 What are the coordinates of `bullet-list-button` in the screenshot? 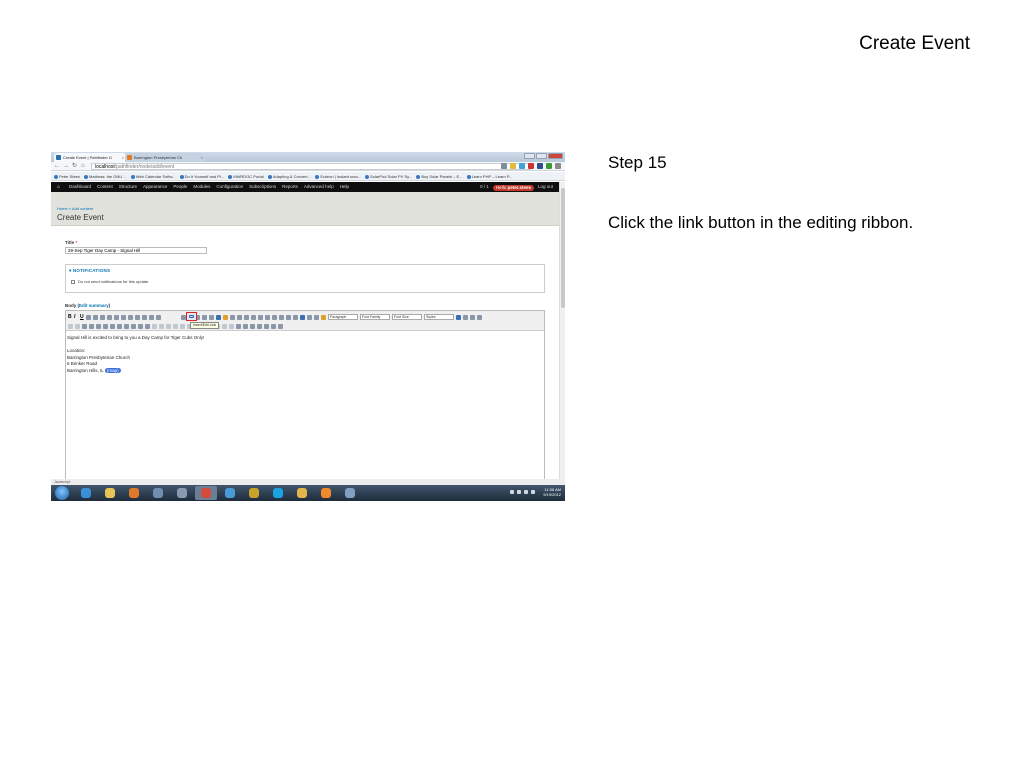 It's located at (123, 317).